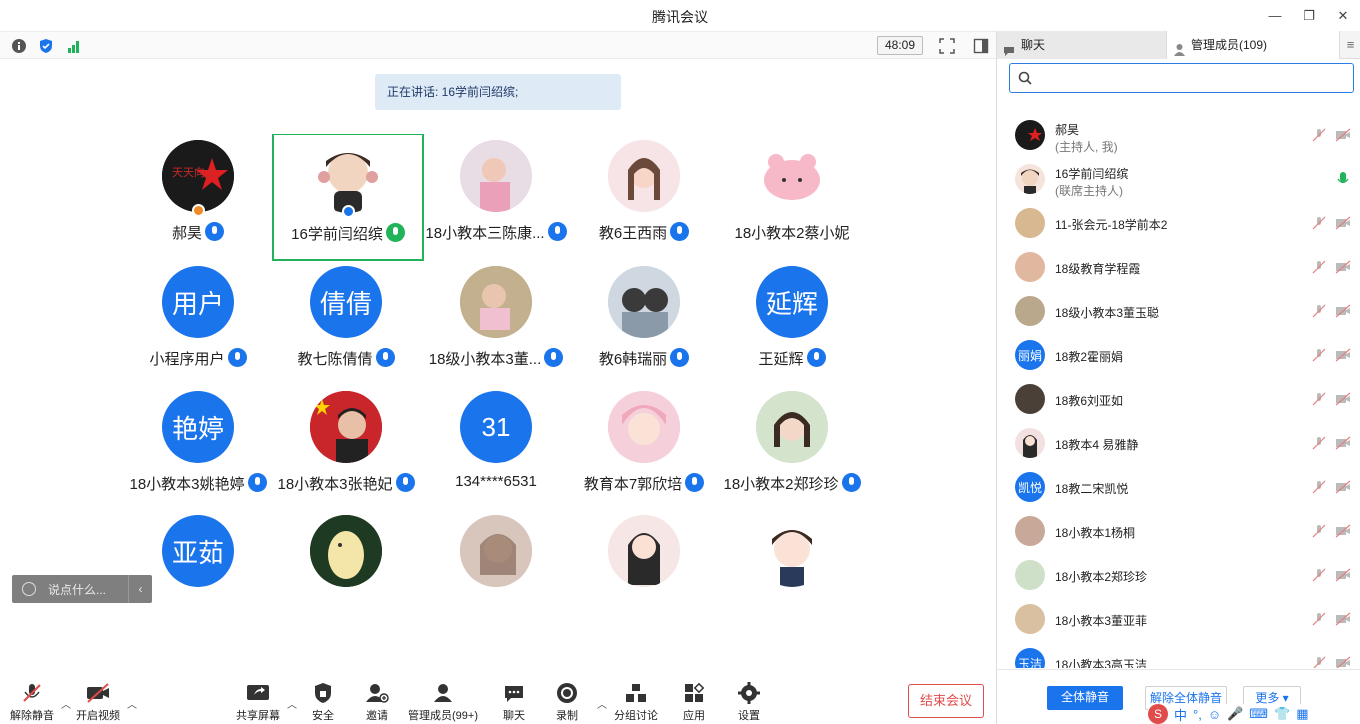 The height and width of the screenshot is (724, 1360). I want to click on end-meeting-button: 结束会议, so click(946, 701).